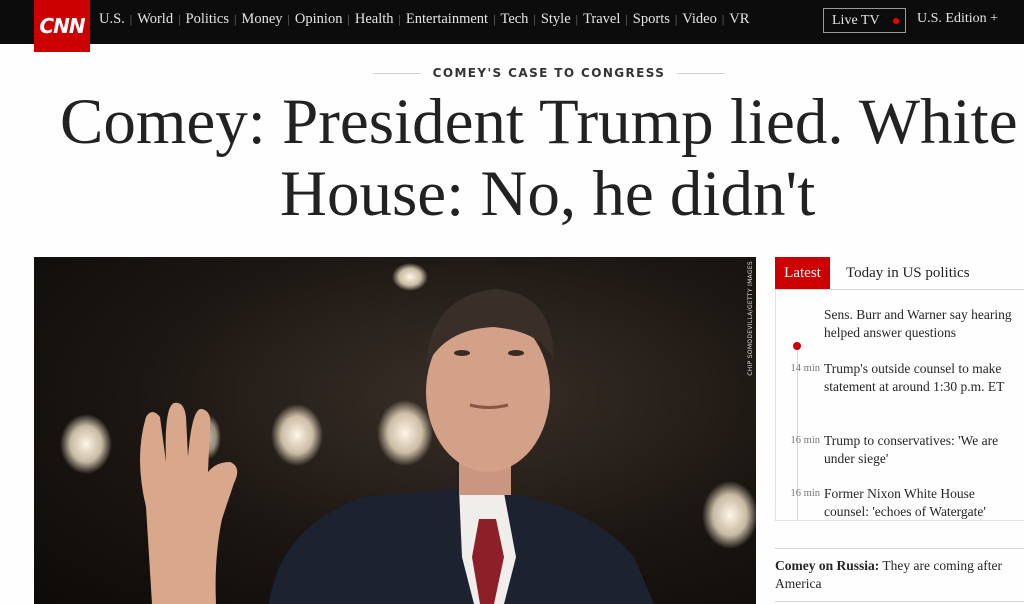 The image size is (1024, 604). What do you see at coordinates (447, 19) in the screenshot?
I see `nav-link-entertainment: Entertainment` at bounding box center [447, 19].